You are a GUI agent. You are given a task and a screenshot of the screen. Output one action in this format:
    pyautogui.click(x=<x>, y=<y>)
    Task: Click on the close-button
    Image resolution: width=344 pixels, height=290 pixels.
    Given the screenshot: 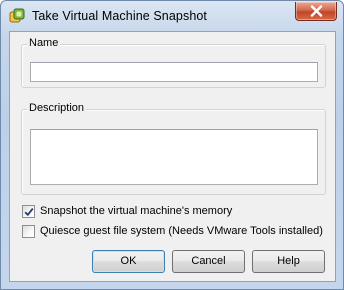 What is the action you would take?
    pyautogui.click(x=316, y=11)
    